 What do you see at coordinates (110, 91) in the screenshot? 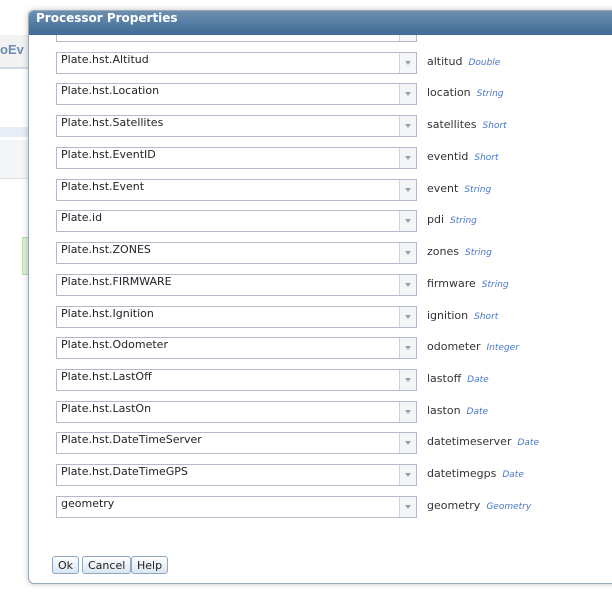
I see `combobox-value: Plate.hst.Location` at bounding box center [110, 91].